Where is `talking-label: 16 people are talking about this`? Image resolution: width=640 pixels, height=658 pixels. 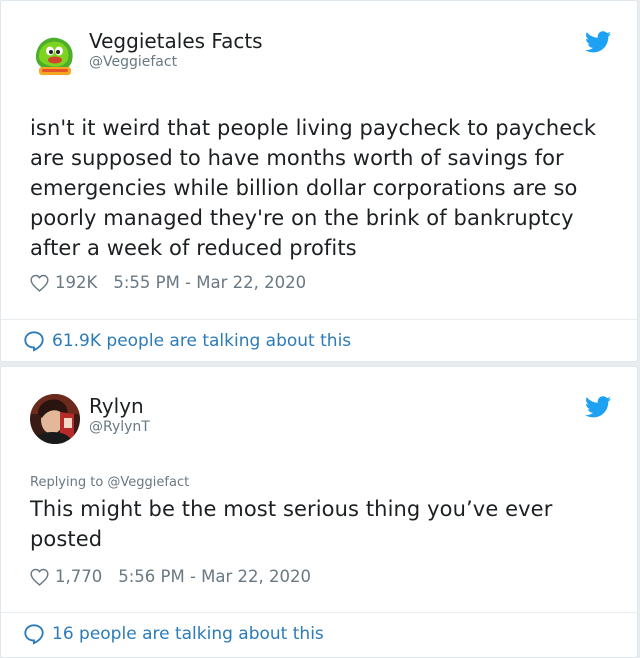
talking-label: 16 people are talking about this is located at coordinates (188, 634).